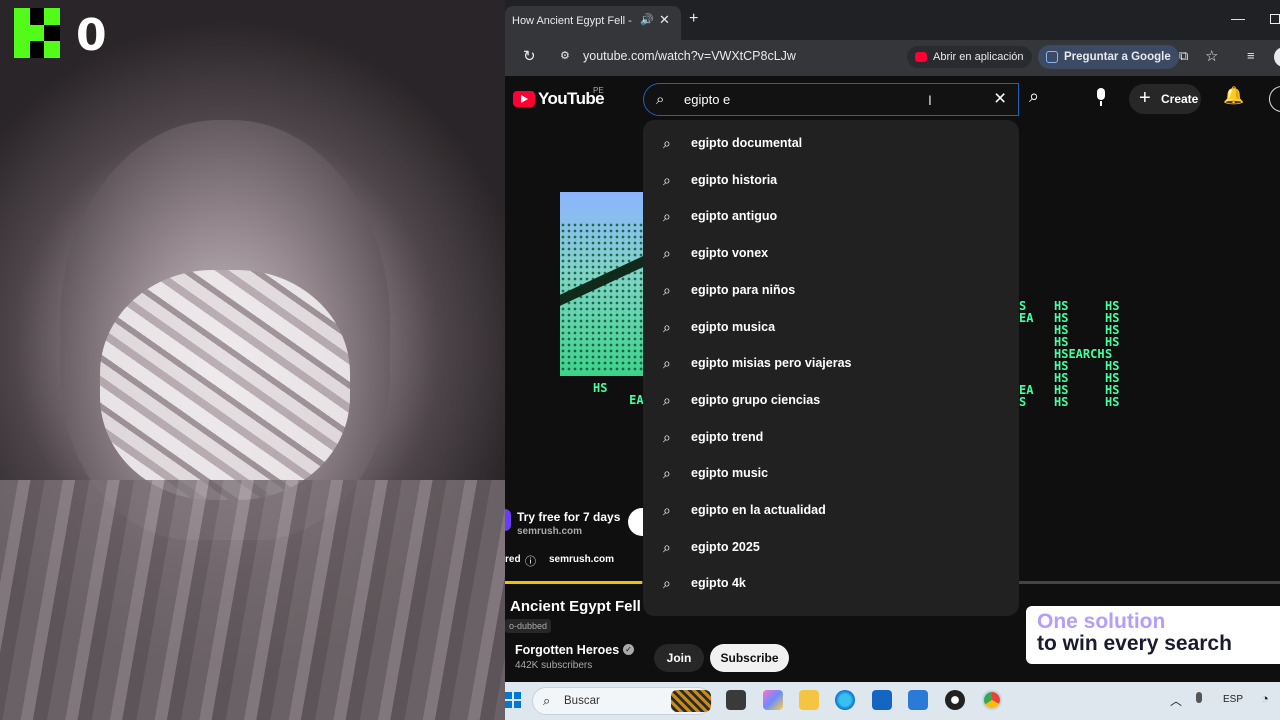  What do you see at coordinates (550, 531) in the screenshot?
I see `ad-cta-domain: semrush.com` at bounding box center [550, 531].